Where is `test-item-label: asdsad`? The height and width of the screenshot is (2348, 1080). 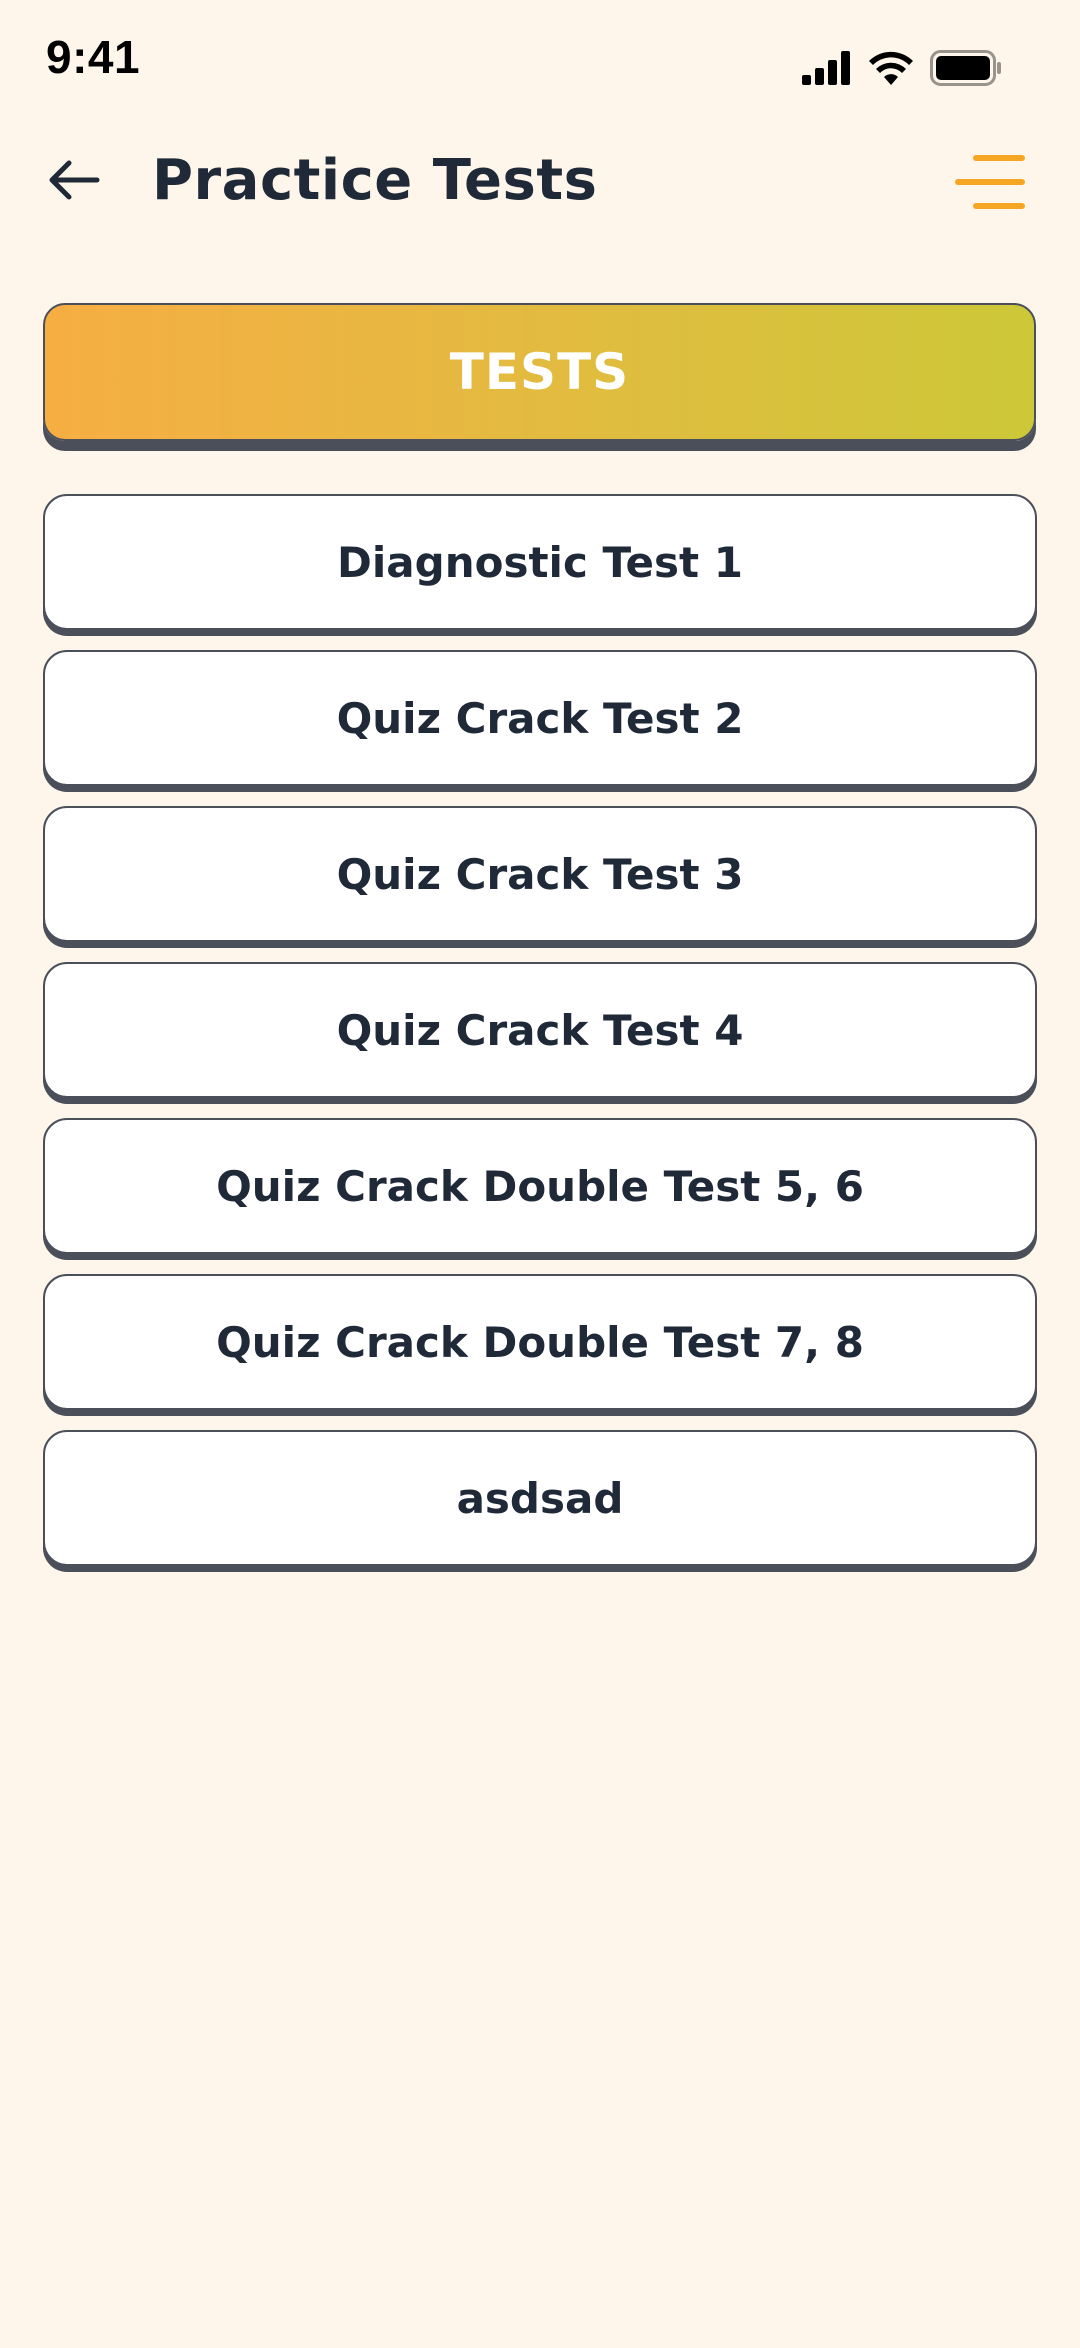
test-item-label: asdsad is located at coordinates (540, 1498).